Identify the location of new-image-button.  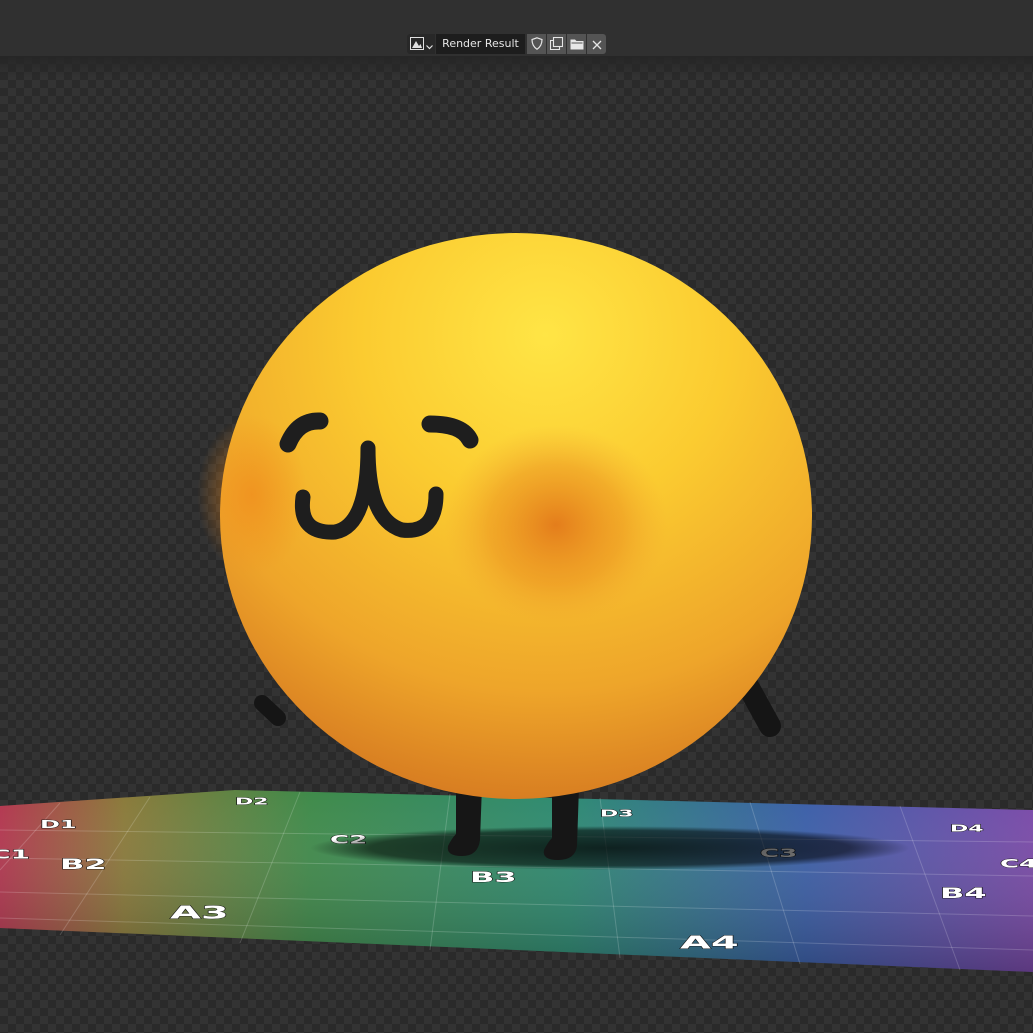
(556, 44).